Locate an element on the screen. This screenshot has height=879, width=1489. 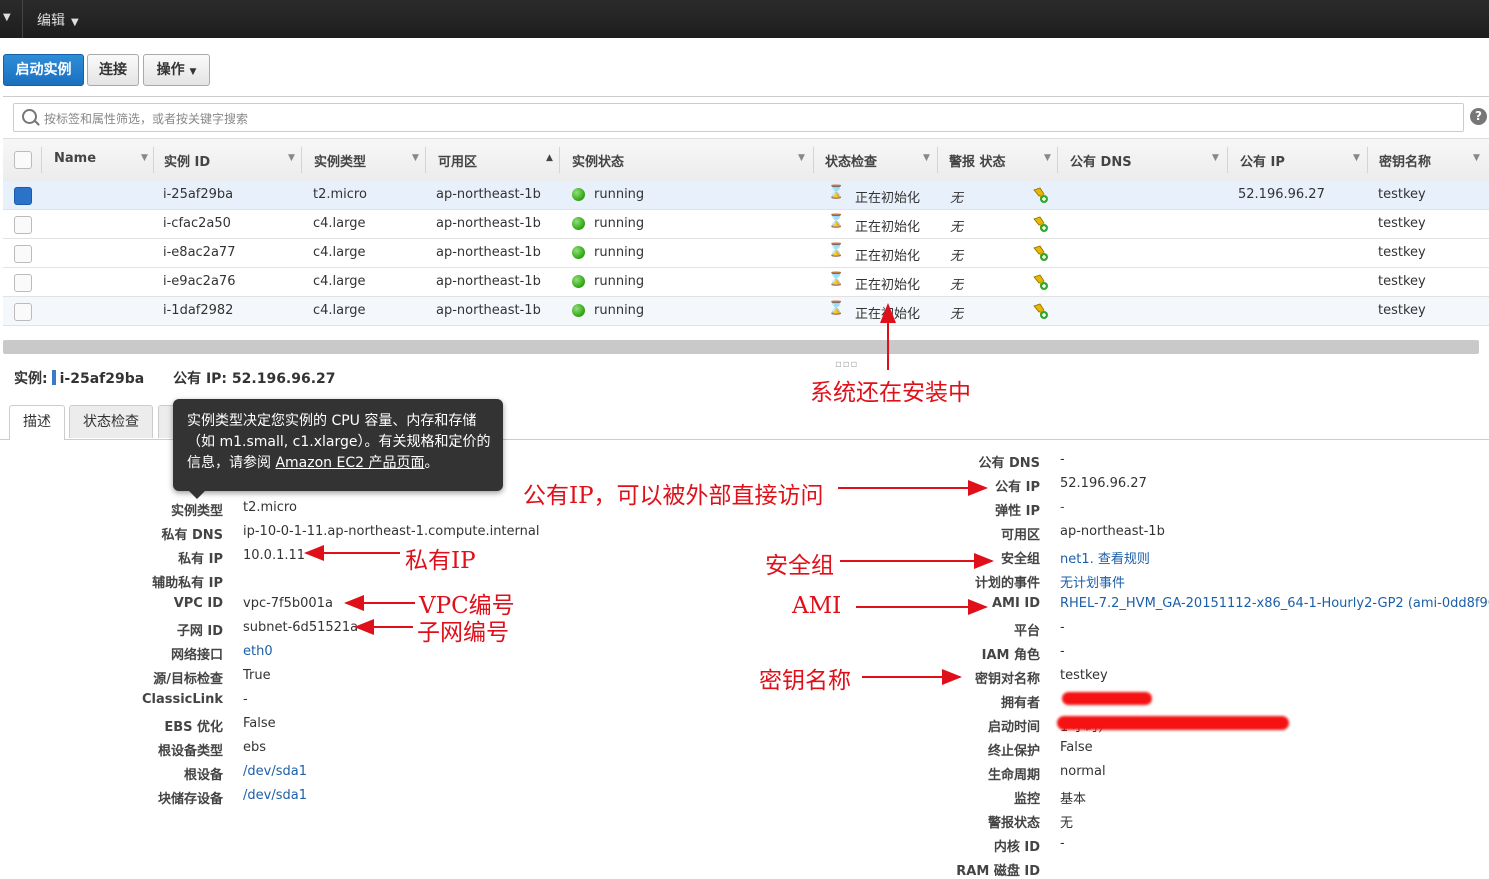
annotation-public-ip: 公有IP，可以被外部直接访问 is located at coordinates (673, 496).